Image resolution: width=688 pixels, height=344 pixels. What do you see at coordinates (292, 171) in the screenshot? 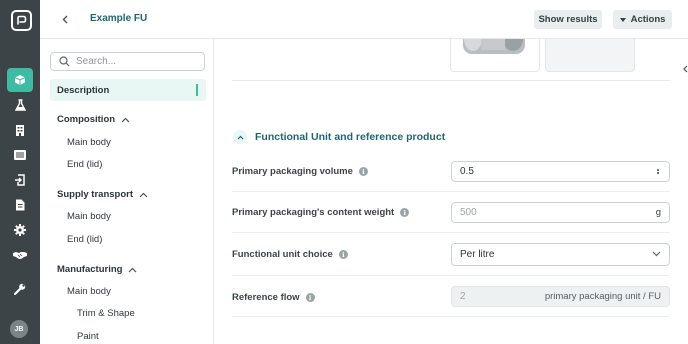
I see `field-label: Primary packaging volume` at bounding box center [292, 171].